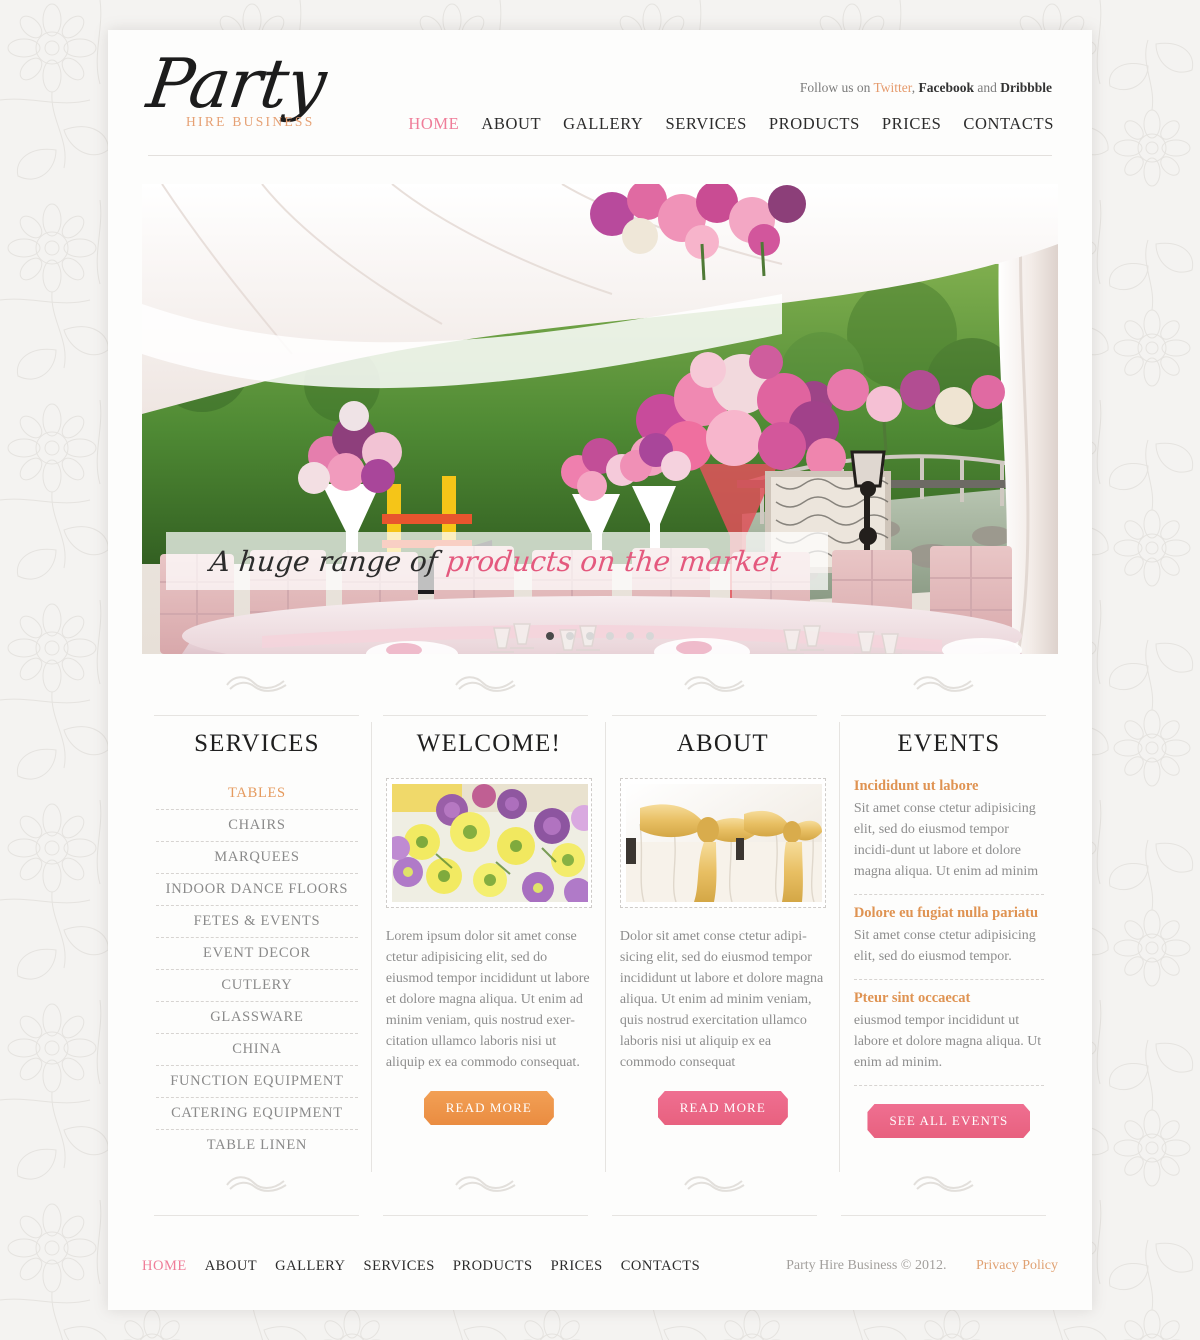 This screenshot has height=1340, width=1200. Describe the element at coordinates (987, 87) in the screenshot. I see `social-and: and` at that location.